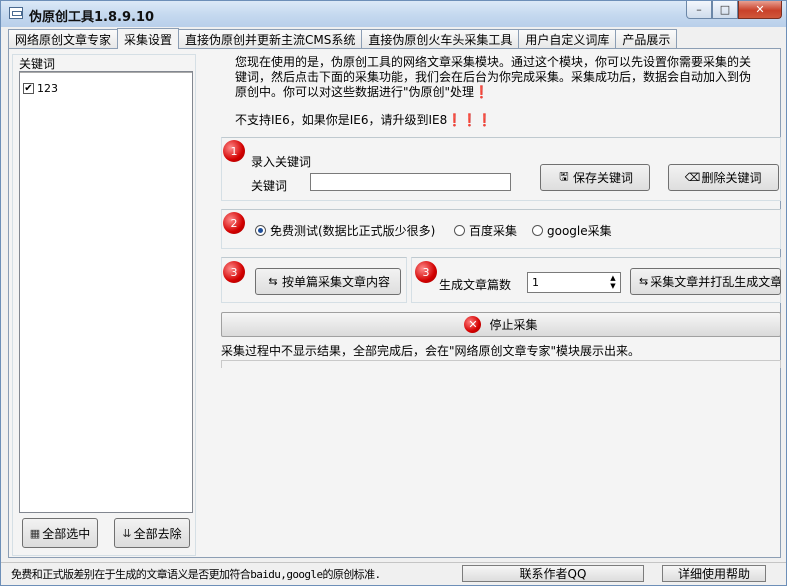 The width and height of the screenshot is (787, 586). I want to click on radio-google-indicator, so click(537, 230).